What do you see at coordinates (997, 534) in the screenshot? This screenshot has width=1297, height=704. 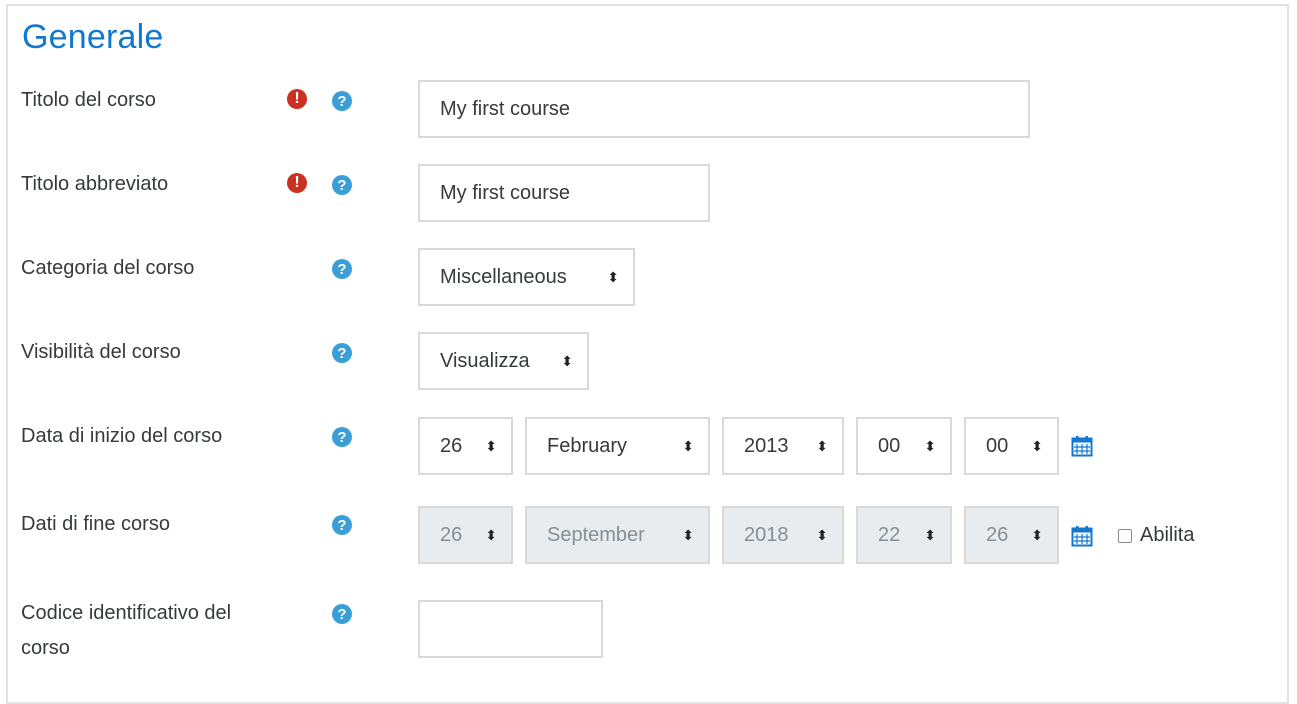 I see `enddate-minute-value: 26` at bounding box center [997, 534].